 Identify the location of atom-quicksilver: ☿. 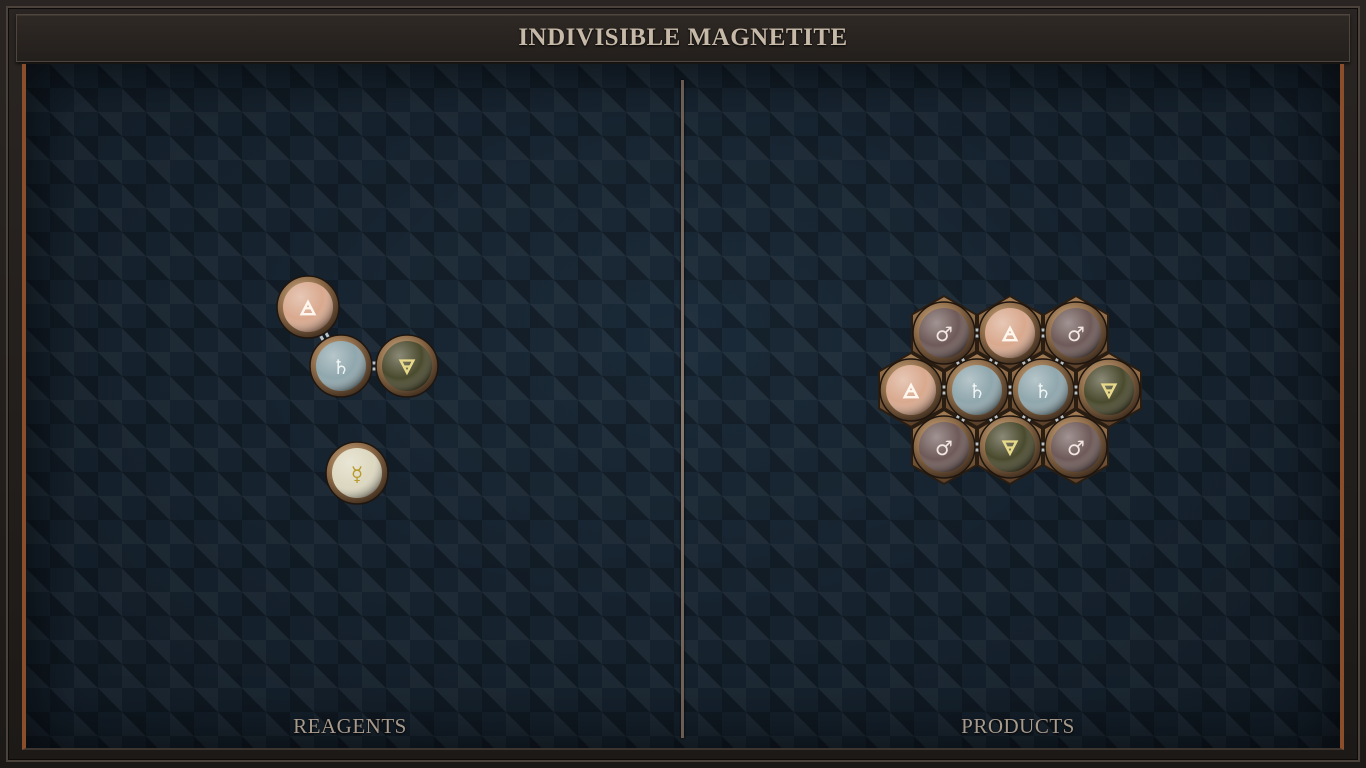
(357, 473).